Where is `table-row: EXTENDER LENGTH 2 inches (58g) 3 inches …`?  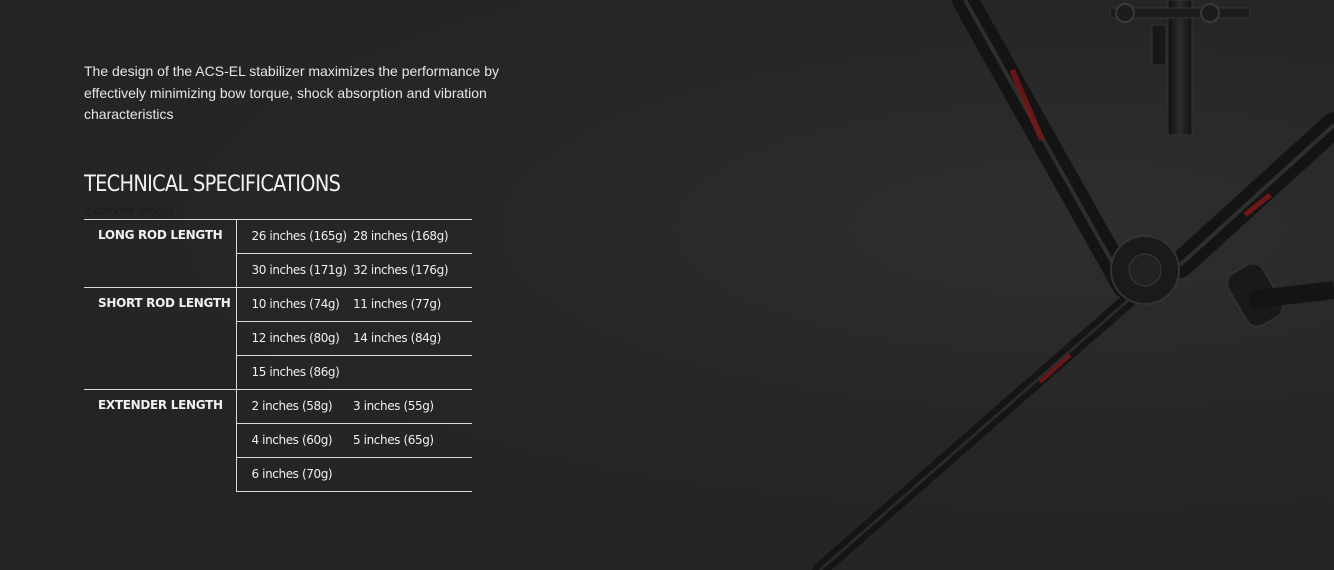
table-row: EXTENDER LENGTH 2 inches (58g) 3 inches … is located at coordinates (278, 439).